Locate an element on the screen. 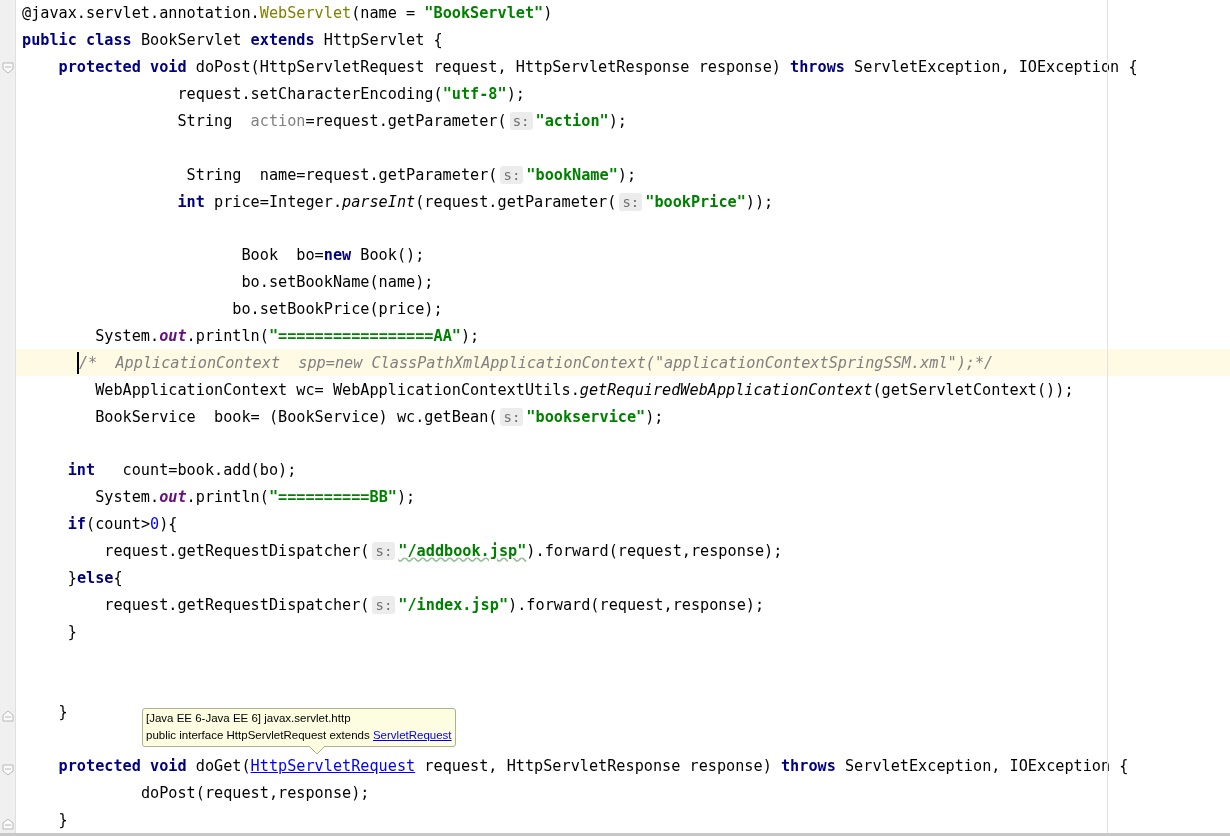 This screenshot has height=836, width=1230. code-comment: /* ApplicationContext spp=new ClassPathXmlApplicationContext("applicationContextSpringSSM.xml");*/ is located at coordinates (536, 362).